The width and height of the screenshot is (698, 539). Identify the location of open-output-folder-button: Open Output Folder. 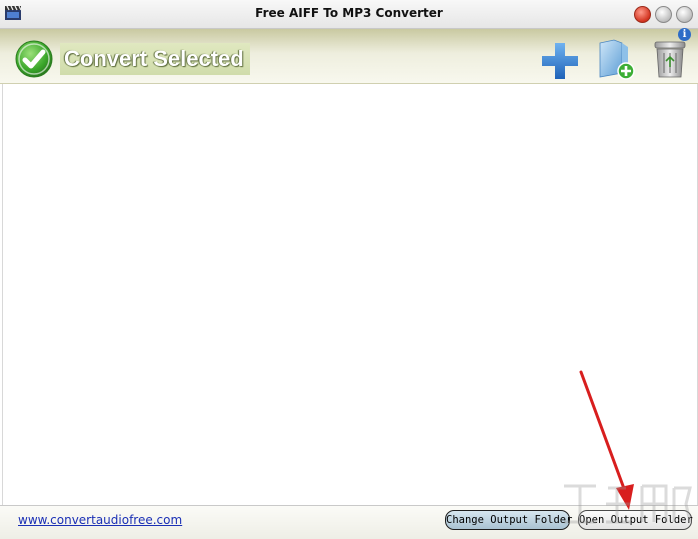
(635, 520).